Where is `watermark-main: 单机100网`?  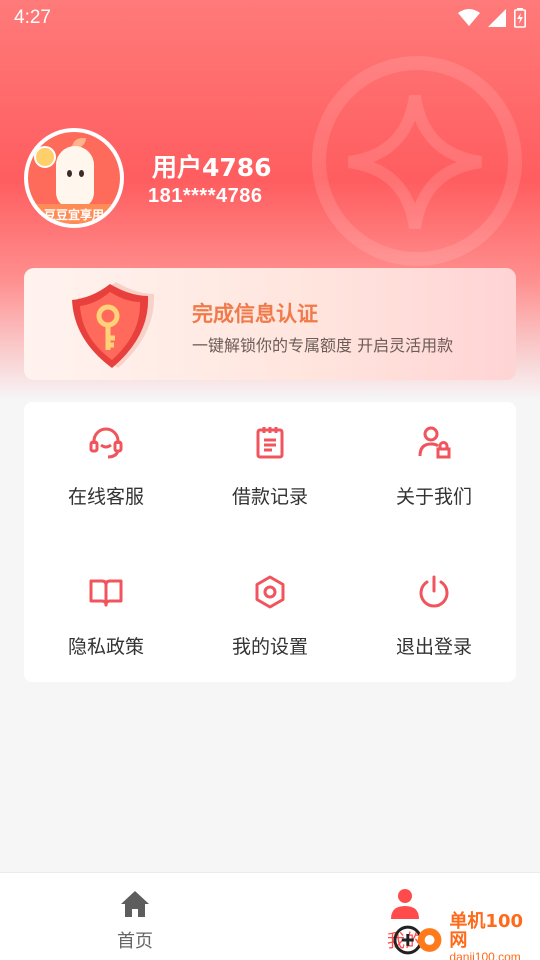
watermark-main: 单机100网 is located at coordinates (486, 930).